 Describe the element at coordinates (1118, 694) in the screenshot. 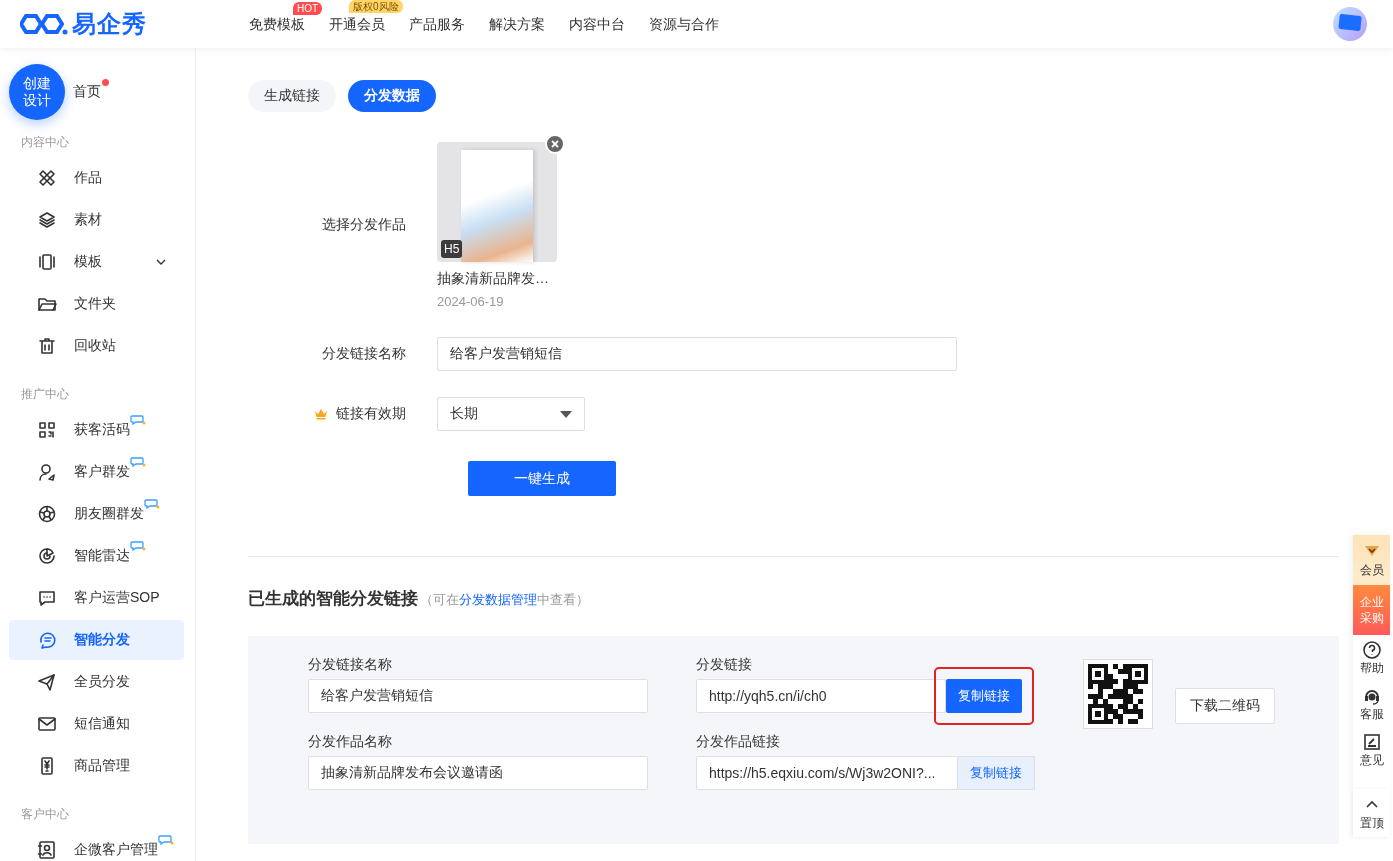

I see `qr-code` at that location.